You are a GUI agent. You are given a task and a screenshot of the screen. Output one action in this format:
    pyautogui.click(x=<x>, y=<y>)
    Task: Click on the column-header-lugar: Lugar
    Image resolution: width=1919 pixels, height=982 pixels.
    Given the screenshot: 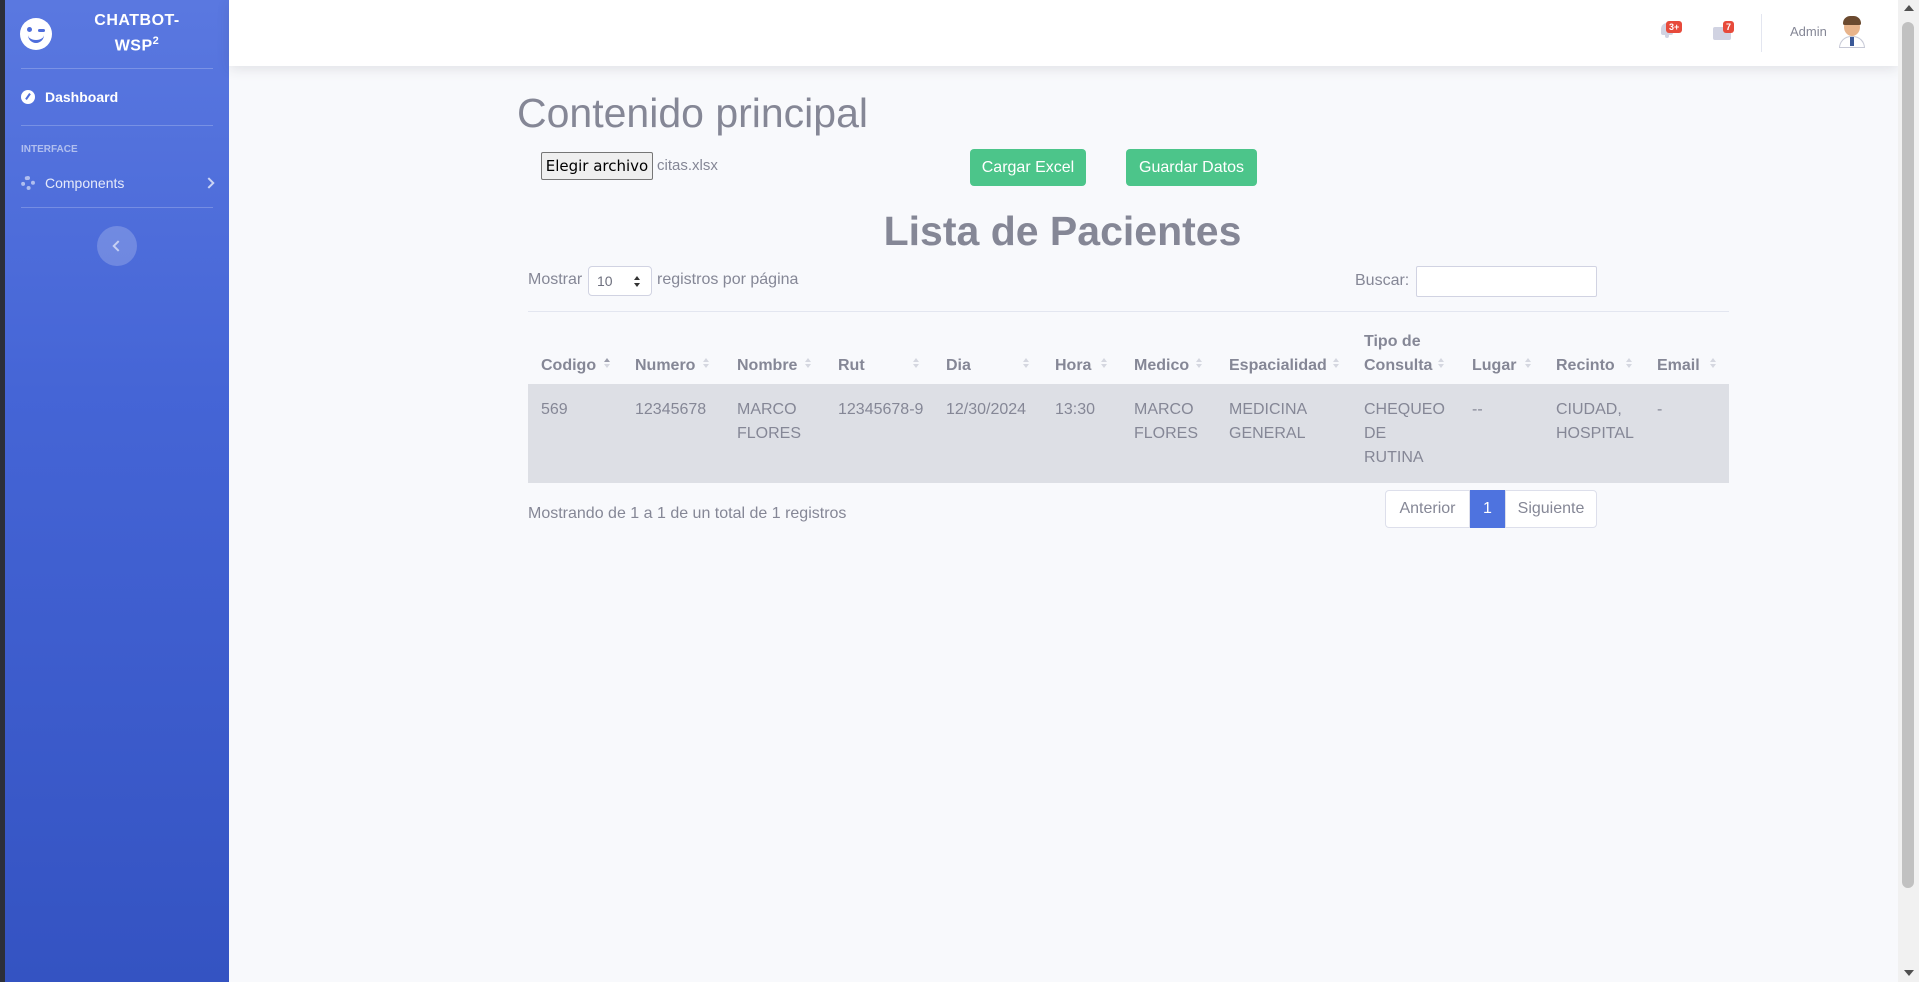 What is the action you would take?
    pyautogui.click(x=1494, y=366)
    